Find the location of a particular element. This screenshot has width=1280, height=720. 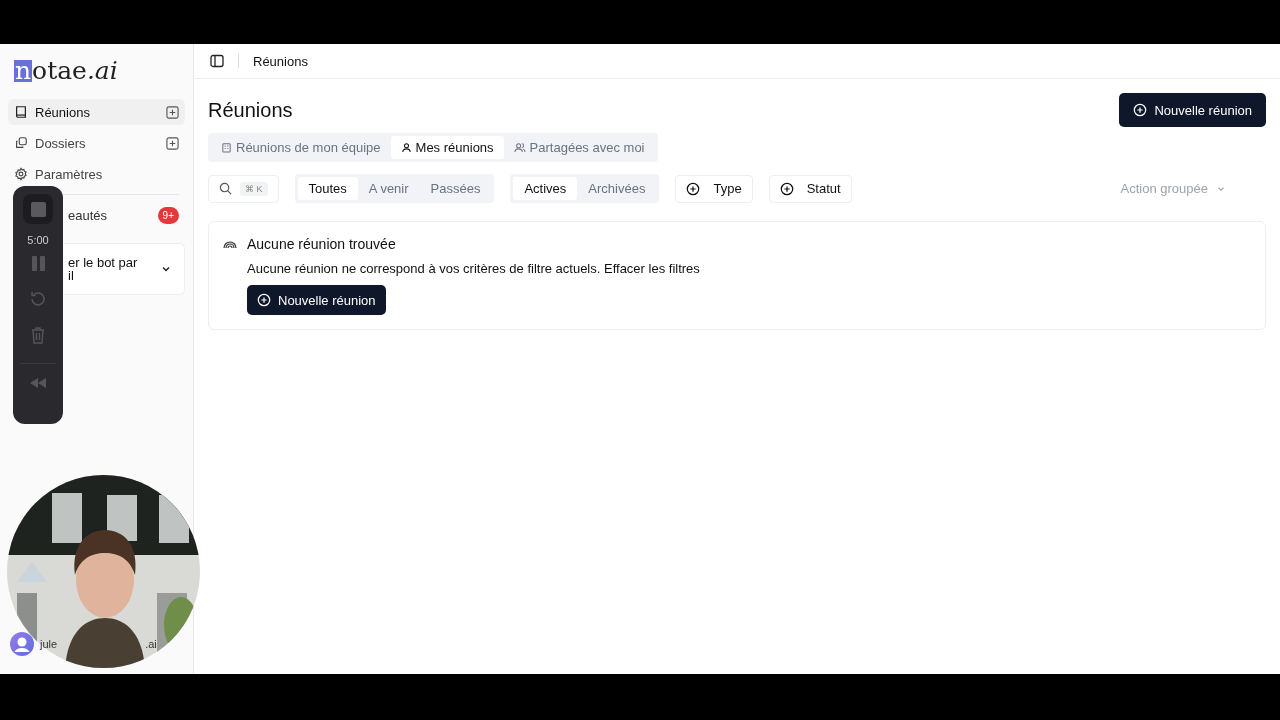

breadcrumb: Réunions is located at coordinates (280, 61).